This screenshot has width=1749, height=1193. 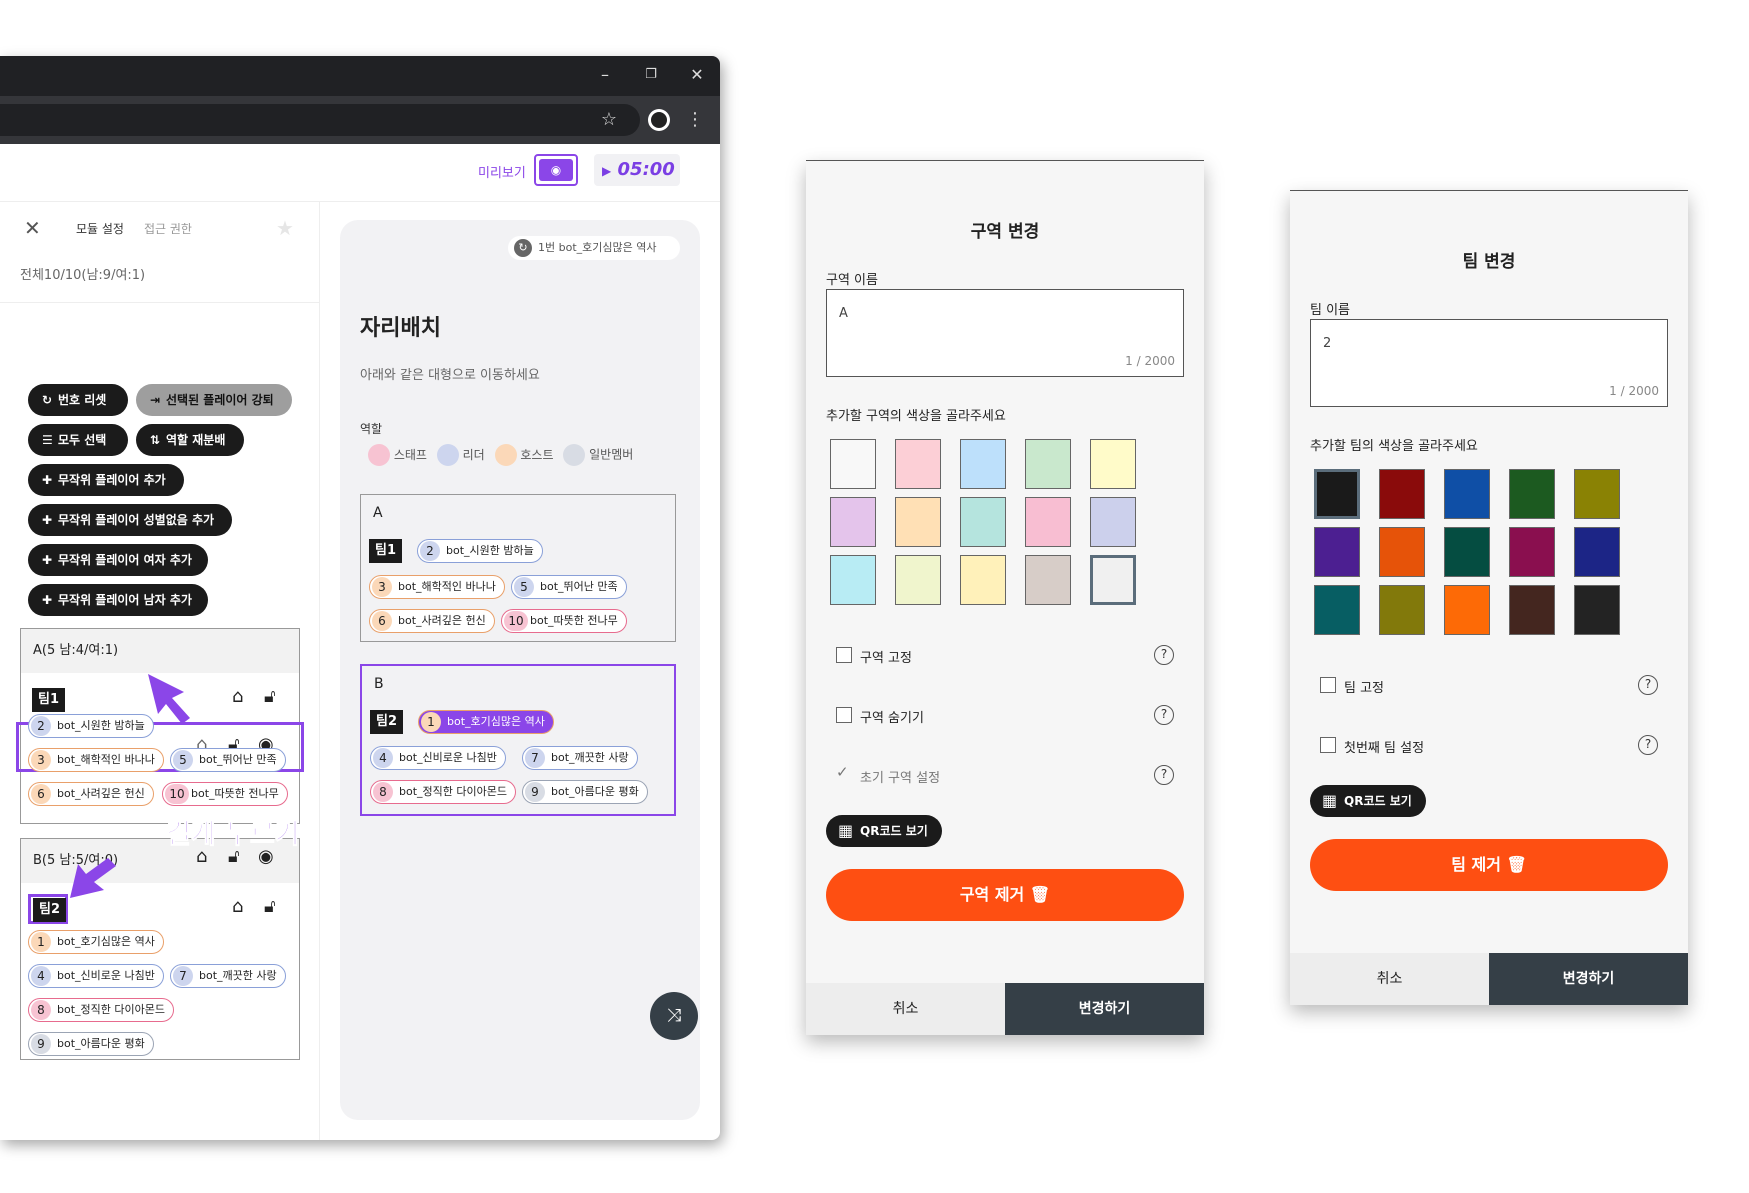 I want to click on kick-selected-button: ⇥ 선택된 플레이어 강퇴, so click(x=214, y=400).